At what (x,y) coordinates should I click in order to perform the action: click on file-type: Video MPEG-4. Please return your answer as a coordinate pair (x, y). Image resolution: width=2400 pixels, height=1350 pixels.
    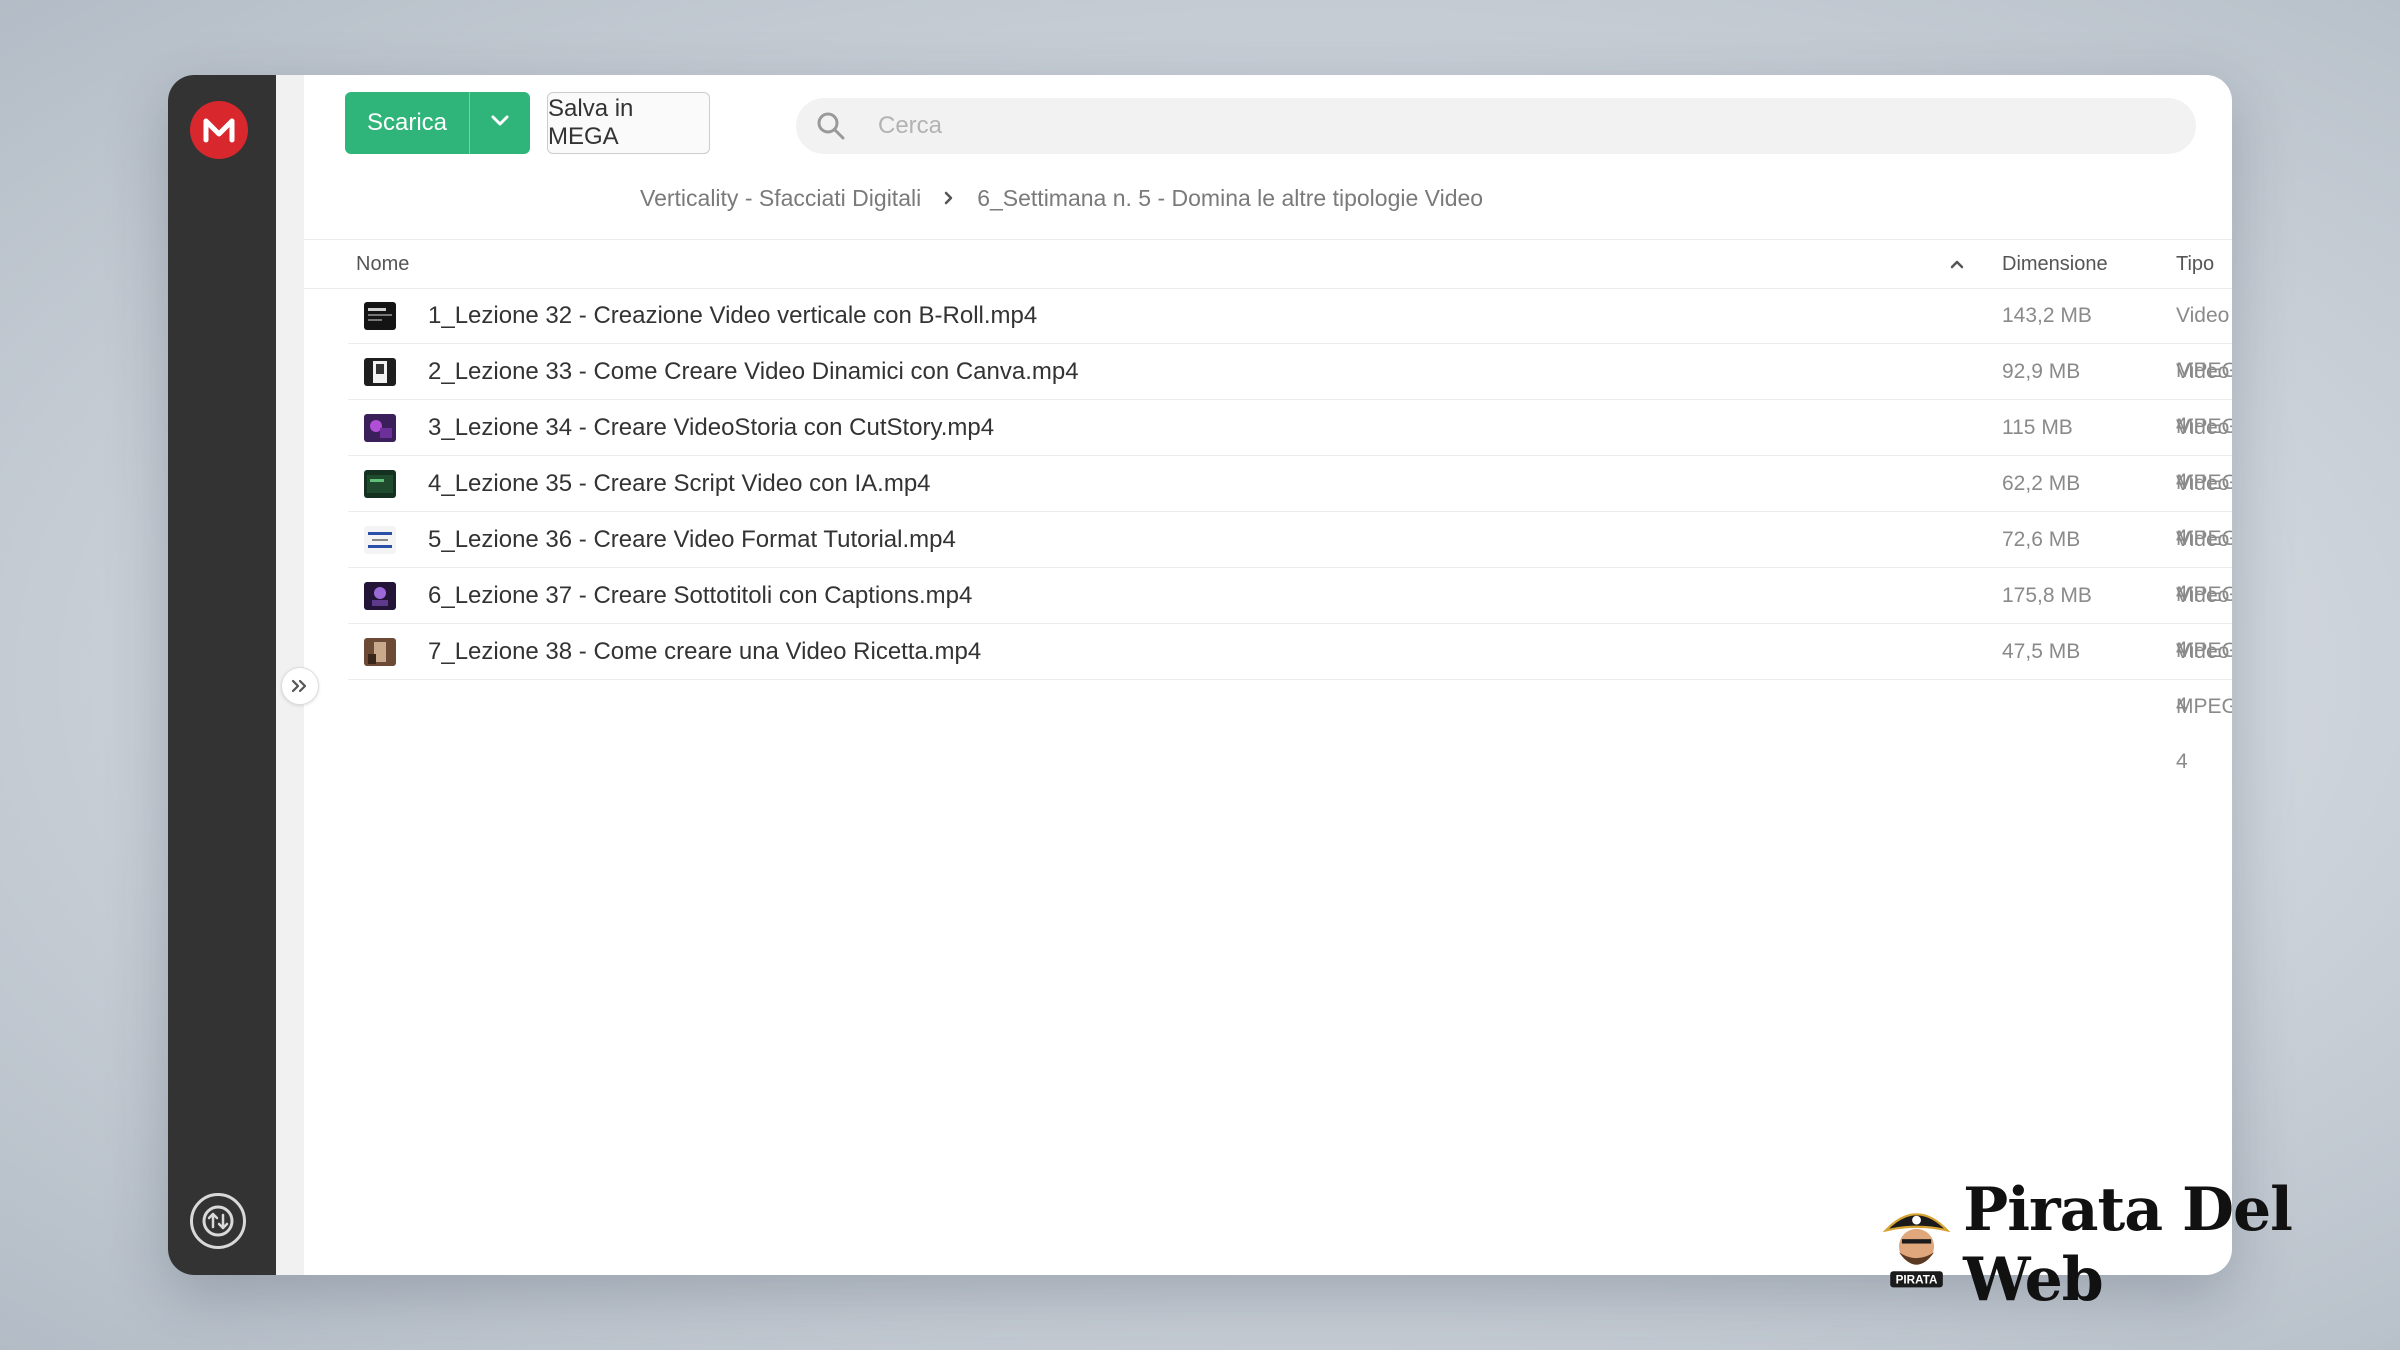
    Looking at the image, I should click on (2204, 706).